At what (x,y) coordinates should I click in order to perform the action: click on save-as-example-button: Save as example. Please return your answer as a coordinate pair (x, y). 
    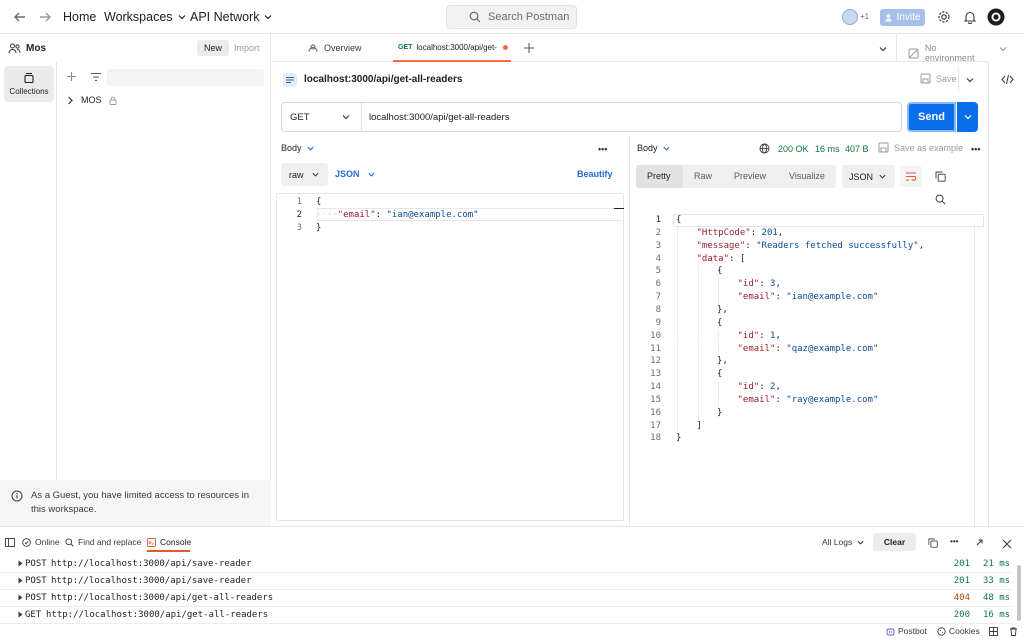
    Looking at the image, I should click on (920, 147).